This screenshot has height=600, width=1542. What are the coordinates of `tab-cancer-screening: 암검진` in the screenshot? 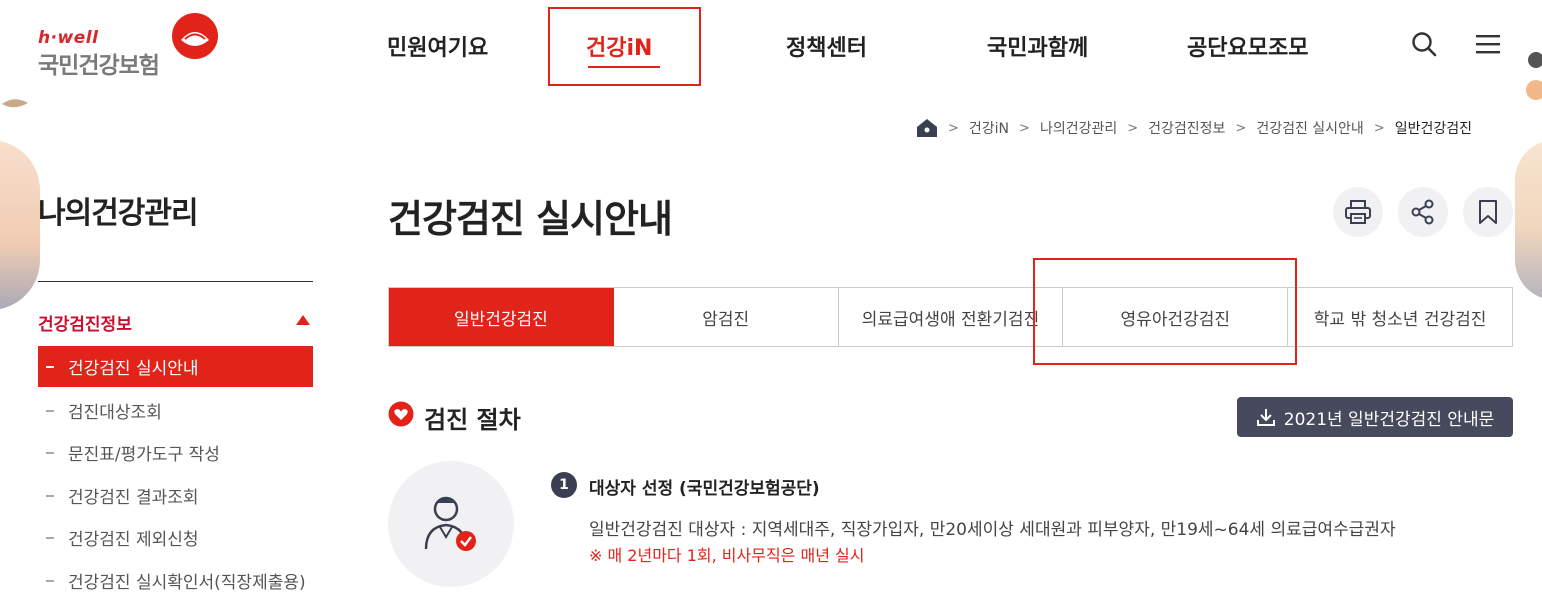 It's located at (726, 317).